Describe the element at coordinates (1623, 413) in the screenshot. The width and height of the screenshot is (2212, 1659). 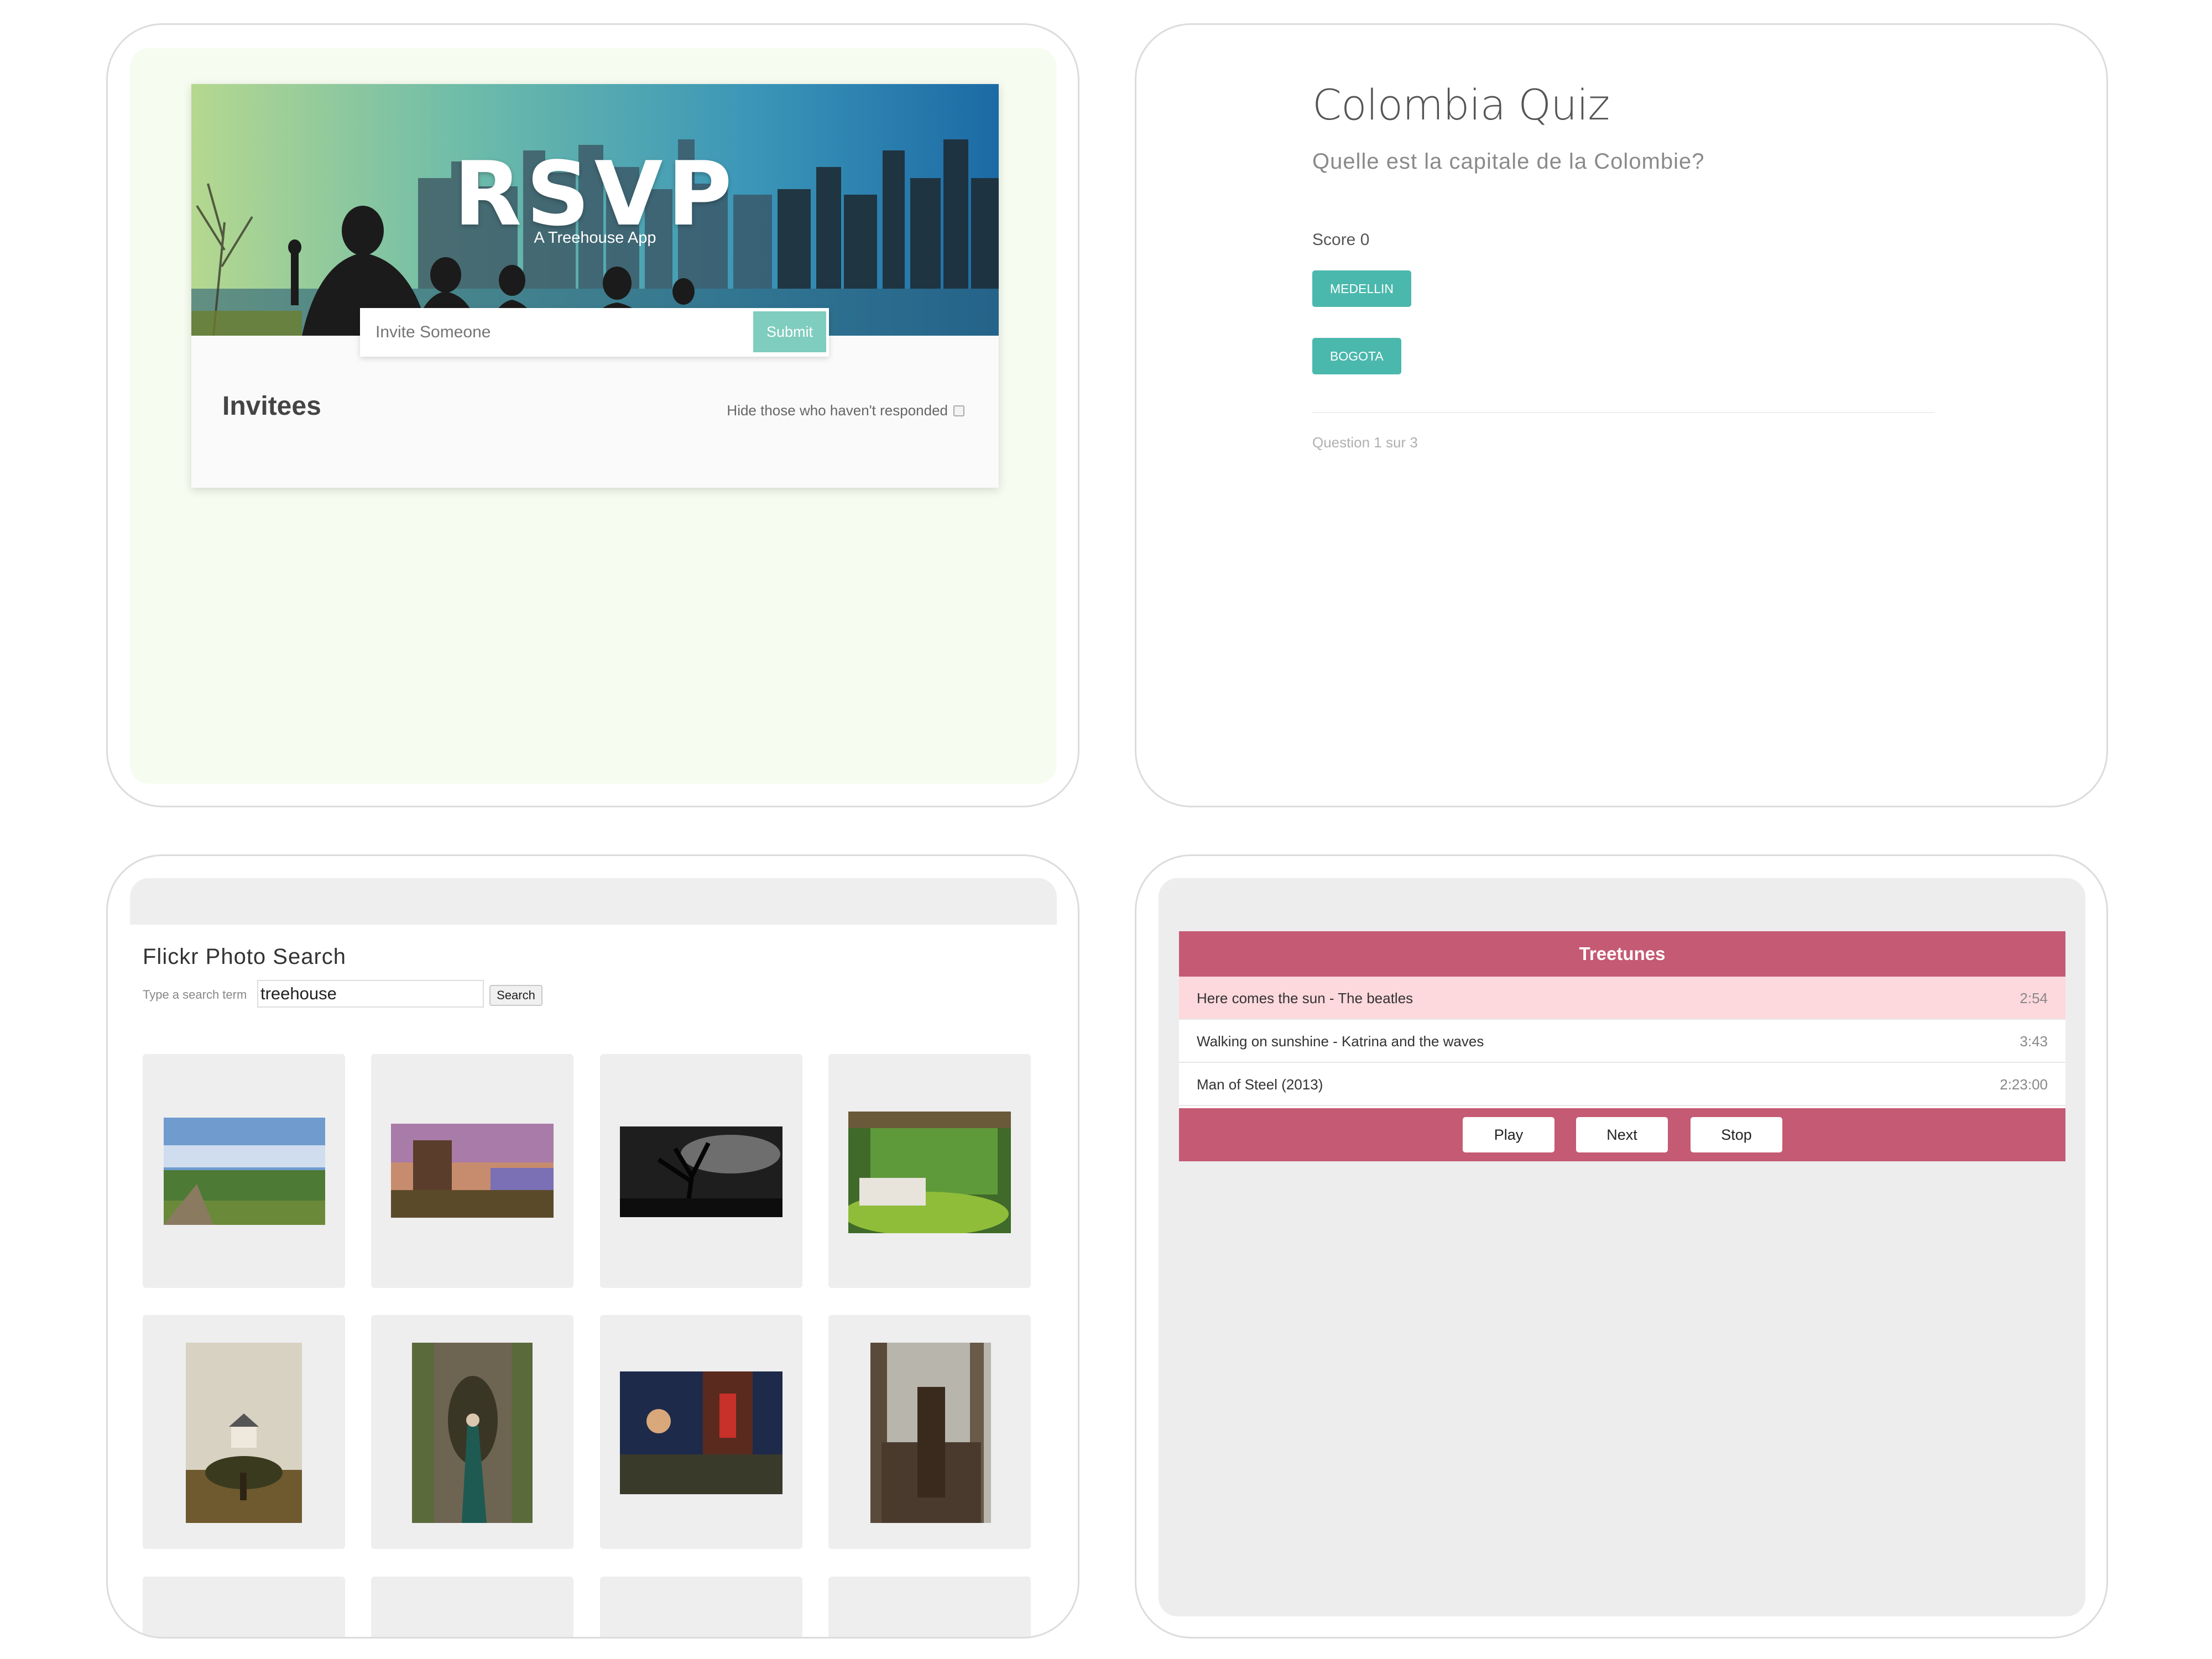
I see `quiz-divider` at that location.